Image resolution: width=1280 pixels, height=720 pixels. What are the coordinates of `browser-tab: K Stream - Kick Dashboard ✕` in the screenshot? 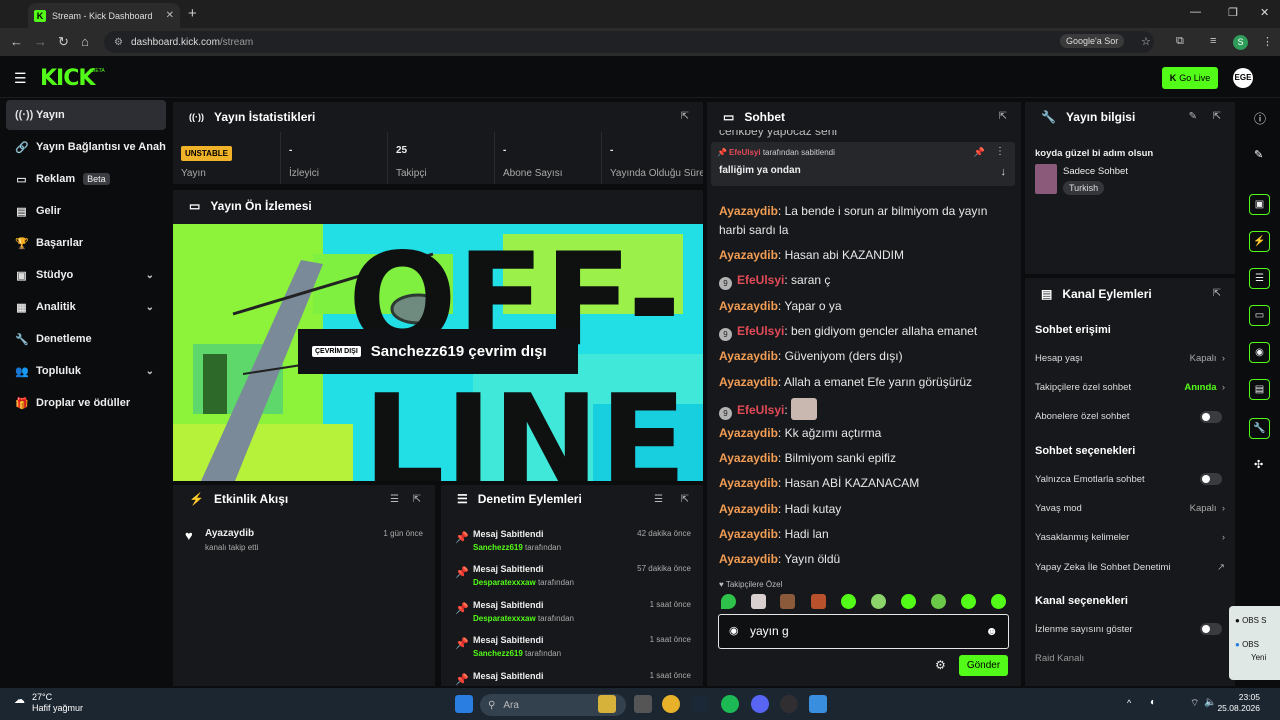 It's located at (104, 15).